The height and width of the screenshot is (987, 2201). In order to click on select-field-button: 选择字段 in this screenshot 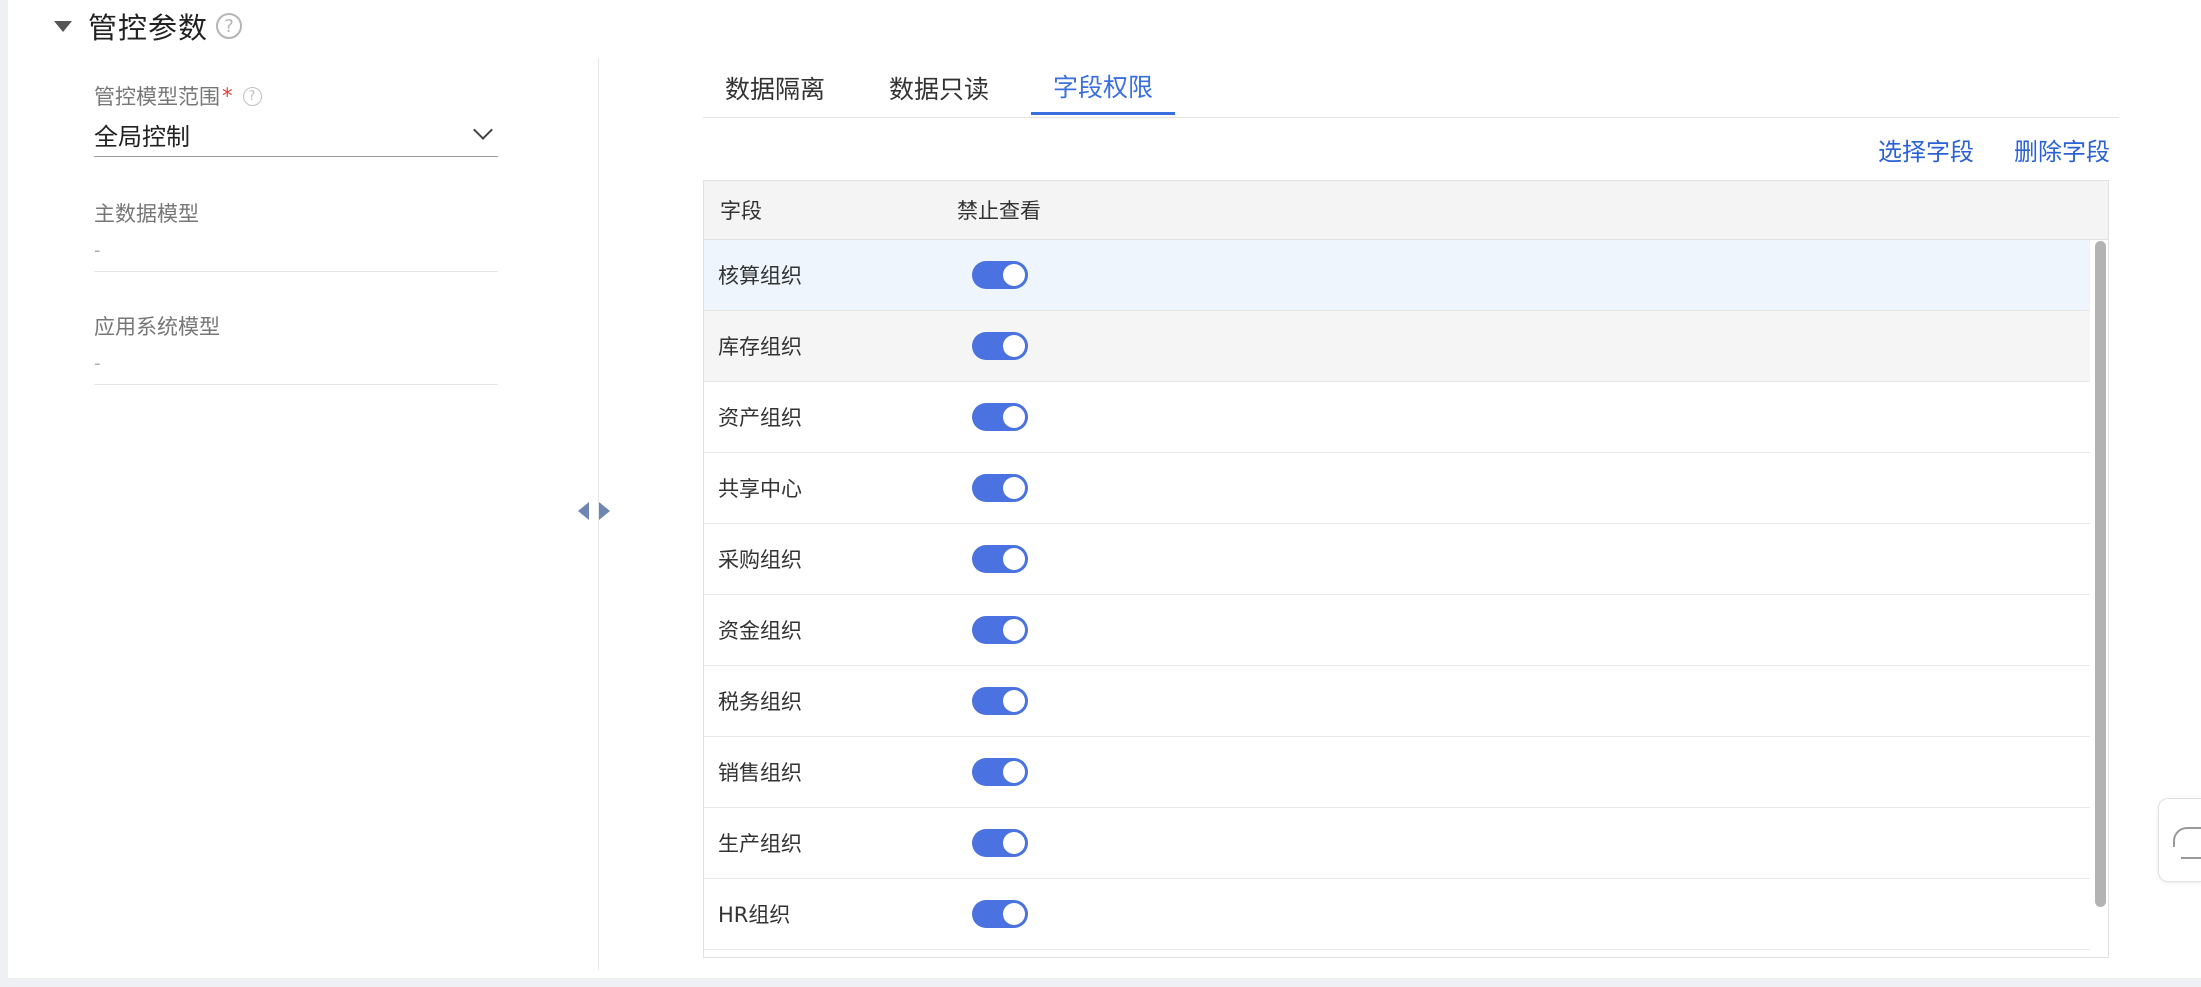, I will do `click(1926, 149)`.